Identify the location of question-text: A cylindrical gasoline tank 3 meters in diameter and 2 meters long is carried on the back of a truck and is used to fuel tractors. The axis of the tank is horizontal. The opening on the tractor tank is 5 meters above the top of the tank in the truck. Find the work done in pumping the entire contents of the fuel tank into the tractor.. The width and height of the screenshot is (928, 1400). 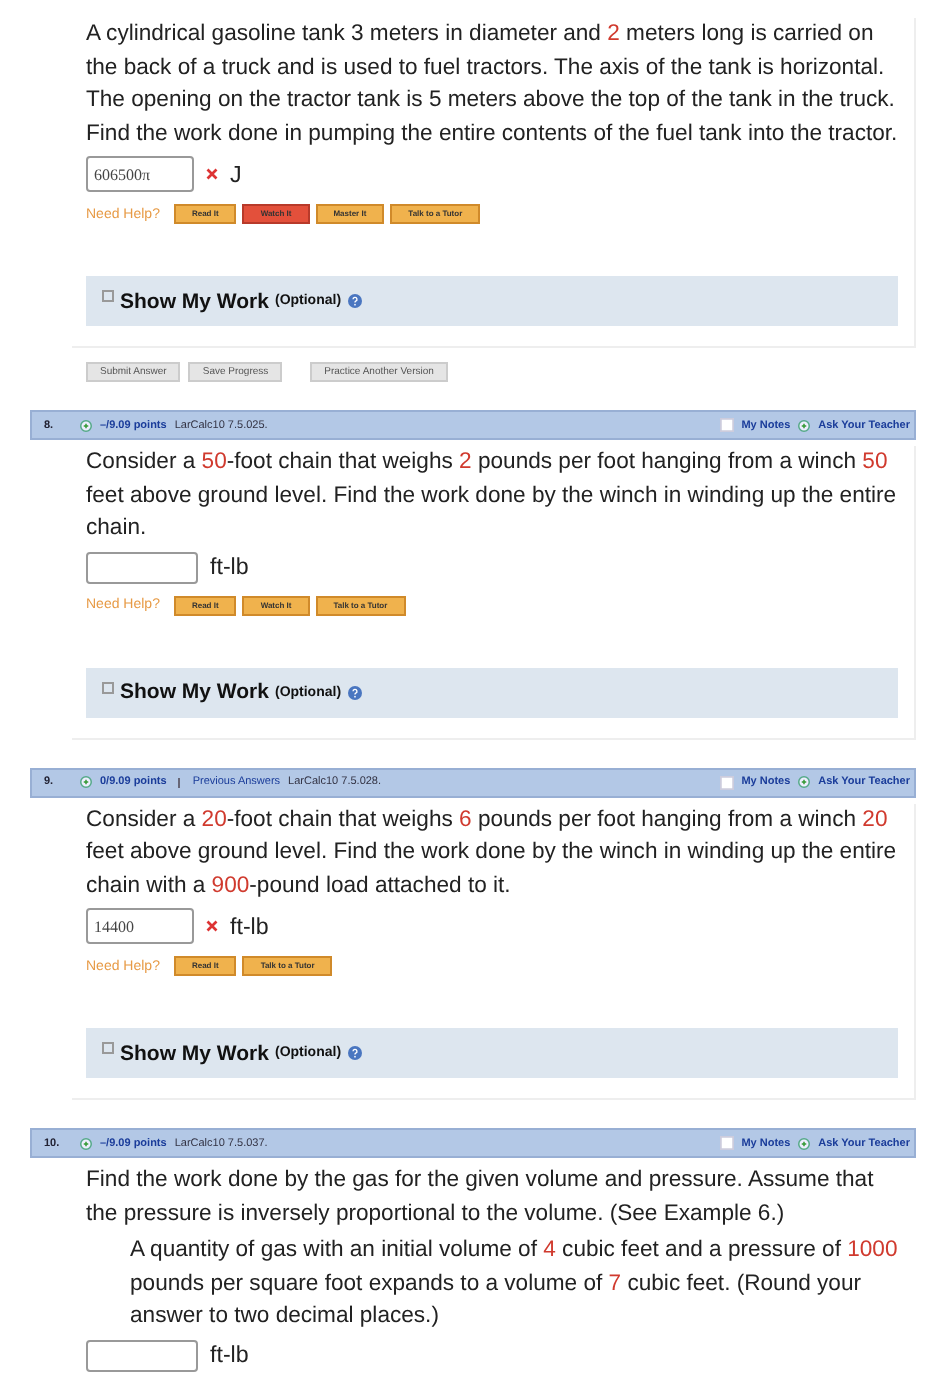
(492, 84).